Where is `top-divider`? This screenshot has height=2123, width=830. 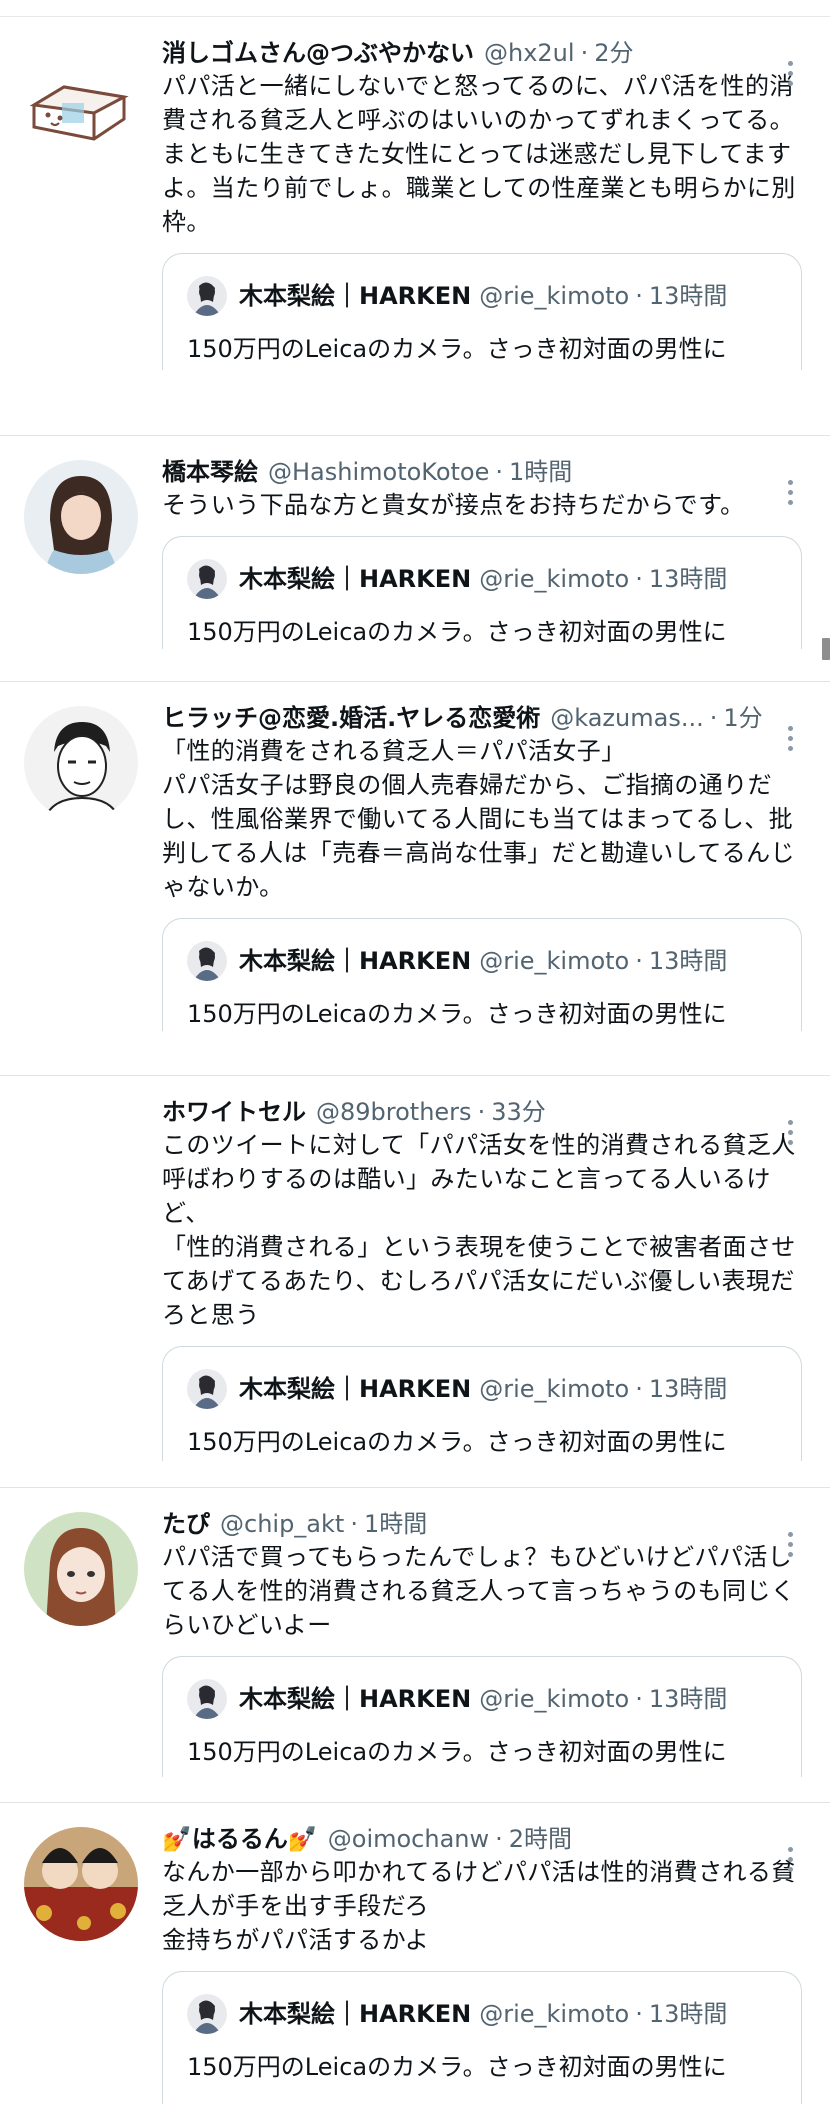 top-divider is located at coordinates (415, 8).